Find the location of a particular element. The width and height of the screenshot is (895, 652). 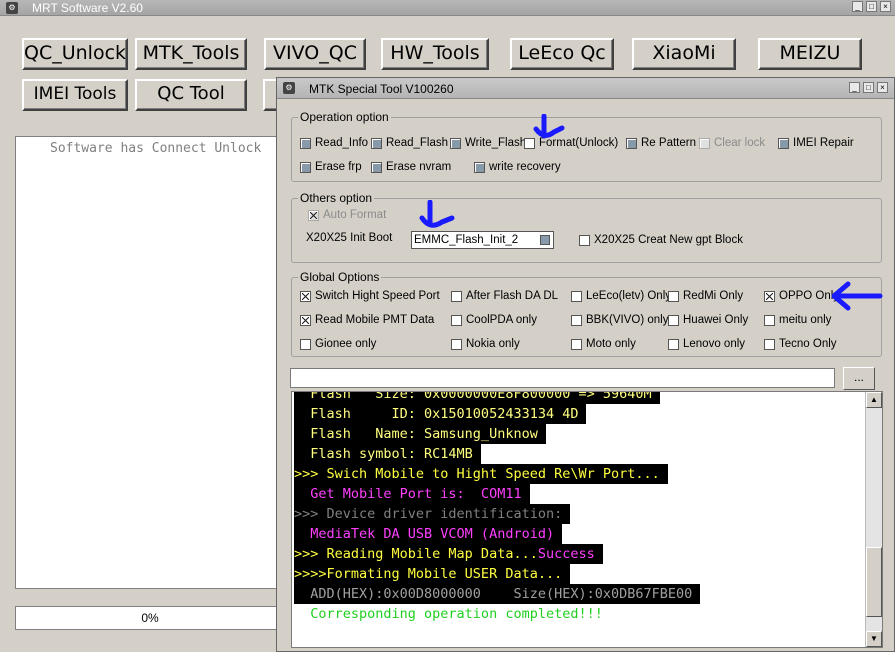

nokia-only-checkbox: Nokia only is located at coordinates (485, 344).